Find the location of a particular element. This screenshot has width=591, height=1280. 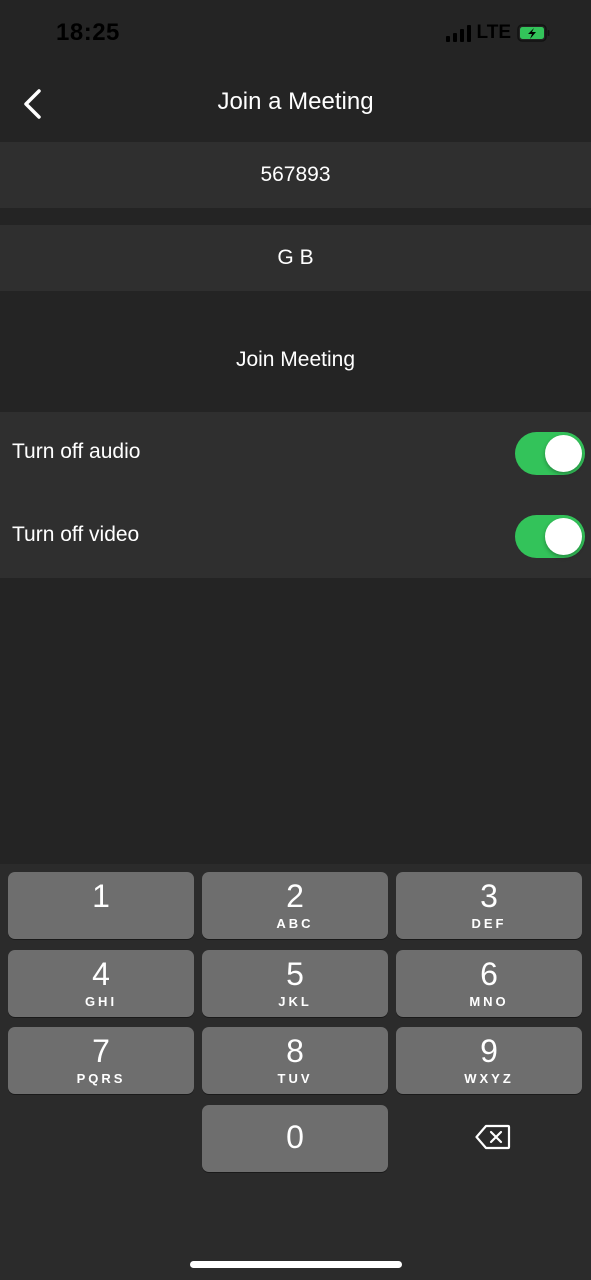

option-label: Turn off video is located at coordinates (76, 534).